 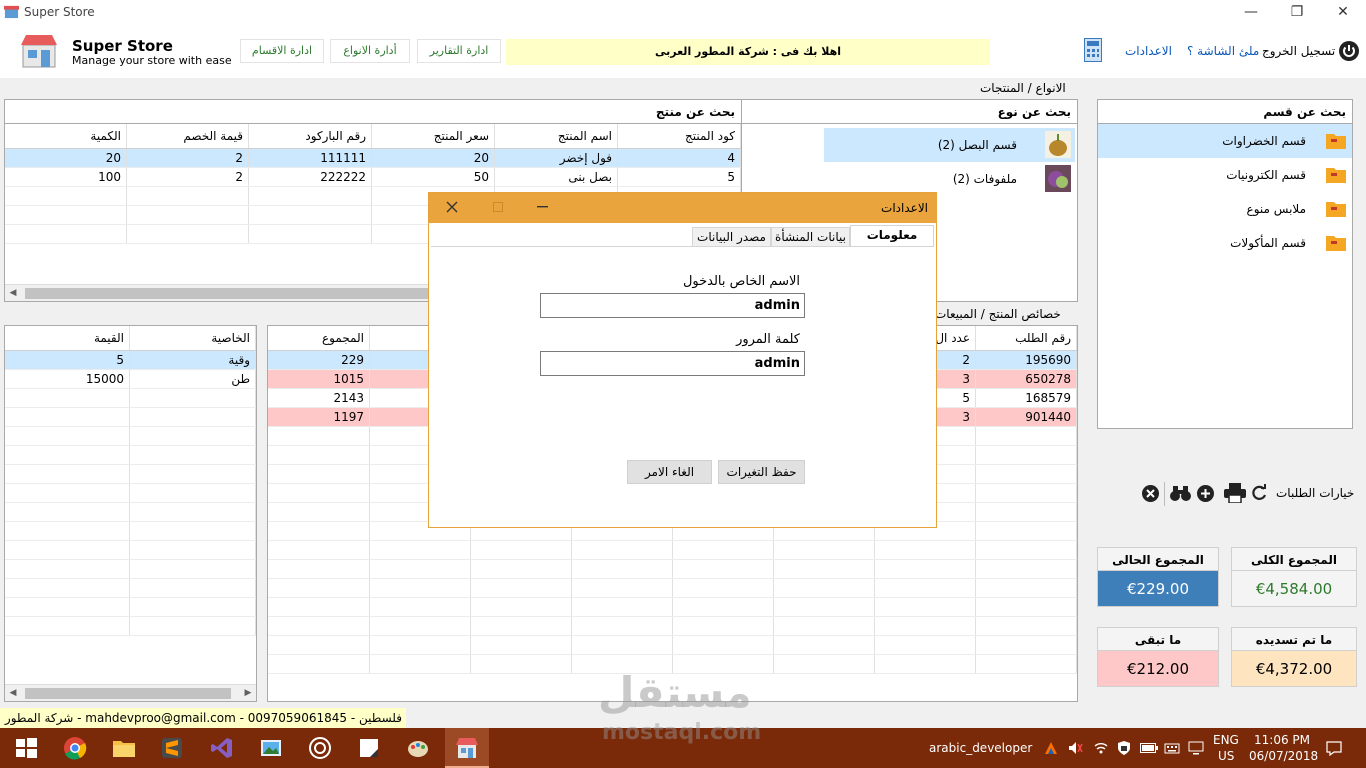 What do you see at coordinates (1093, 50) in the screenshot?
I see `calculator-icon` at bounding box center [1093, 50].